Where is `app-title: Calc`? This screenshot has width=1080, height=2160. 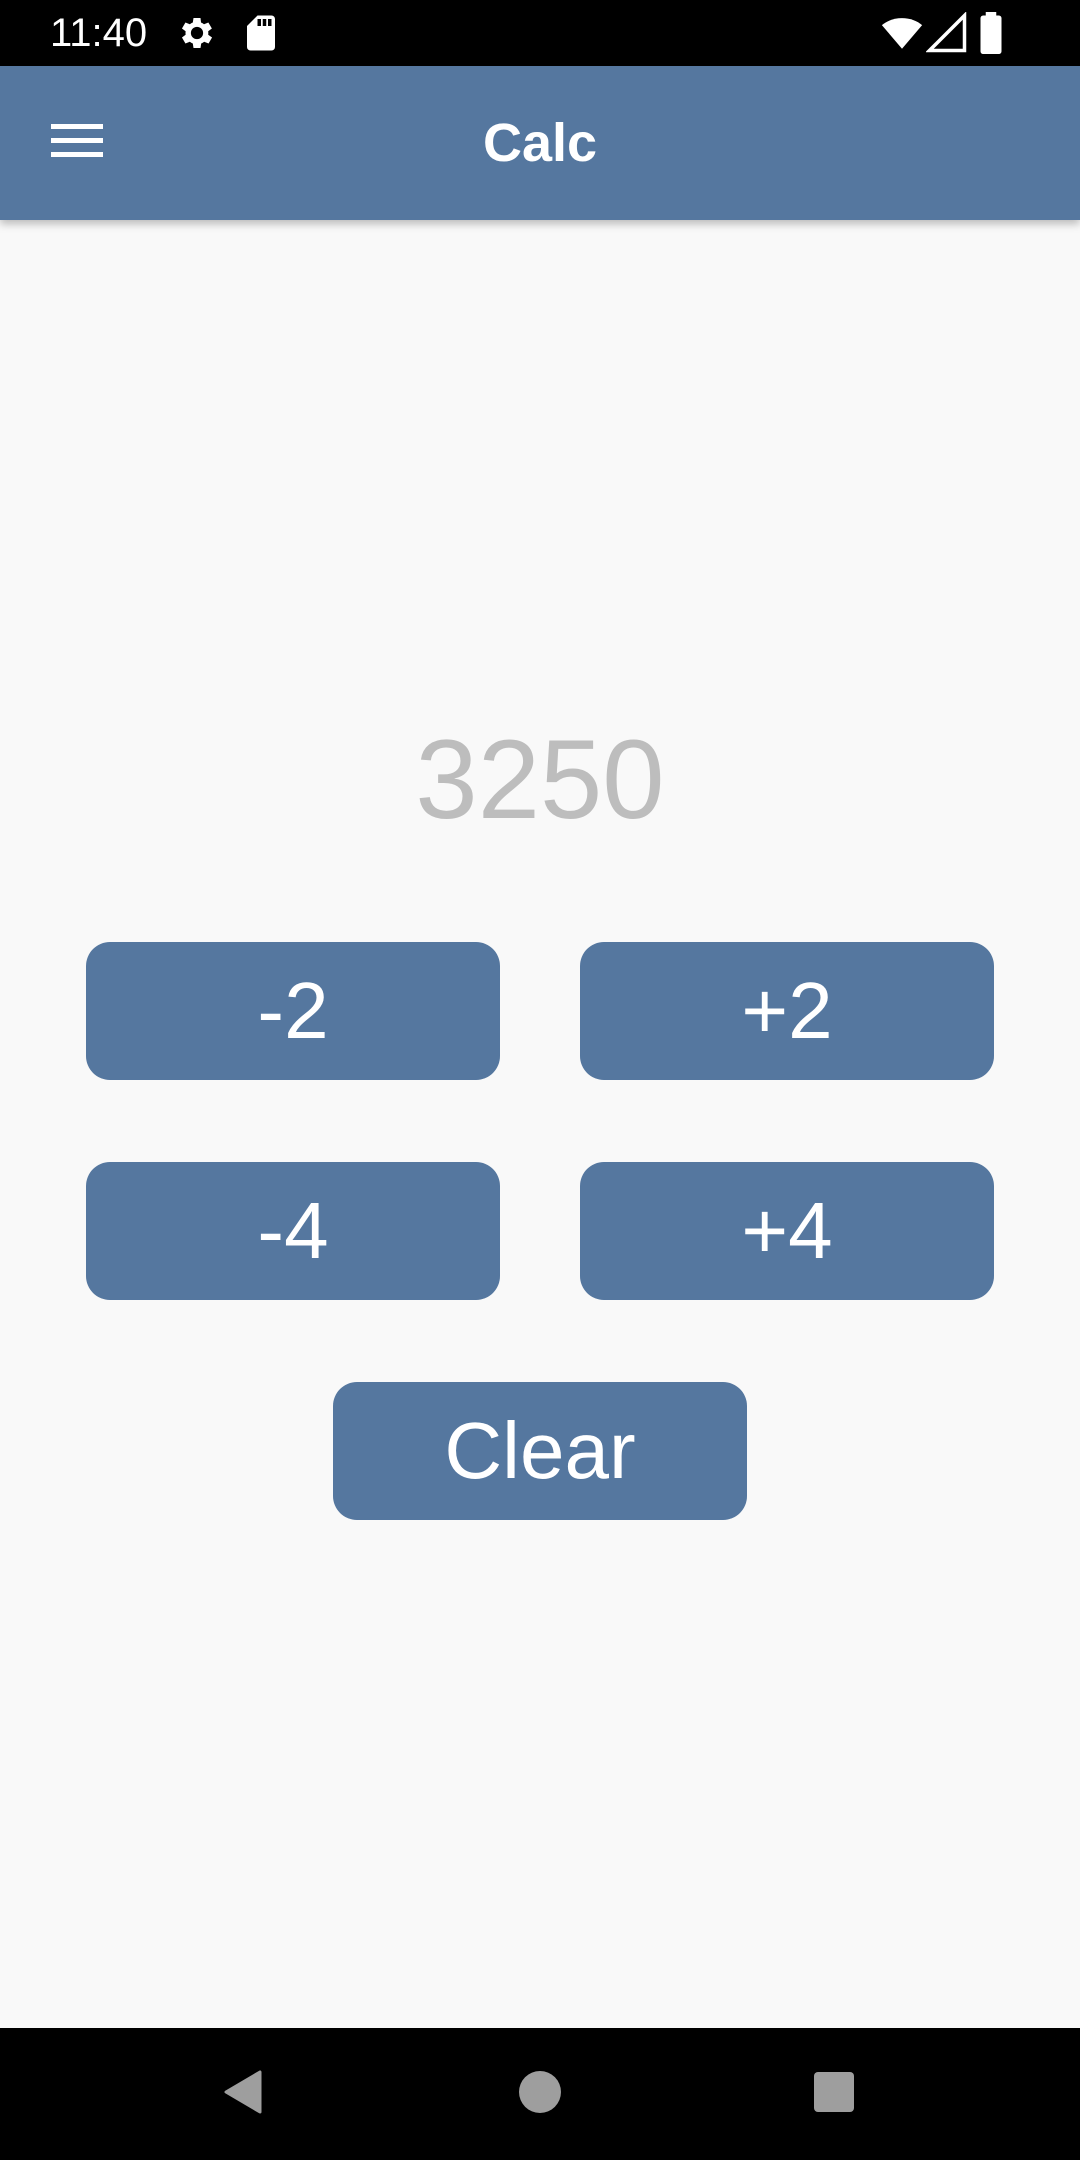 app-title: Calc is located at coordinates (540, 143).